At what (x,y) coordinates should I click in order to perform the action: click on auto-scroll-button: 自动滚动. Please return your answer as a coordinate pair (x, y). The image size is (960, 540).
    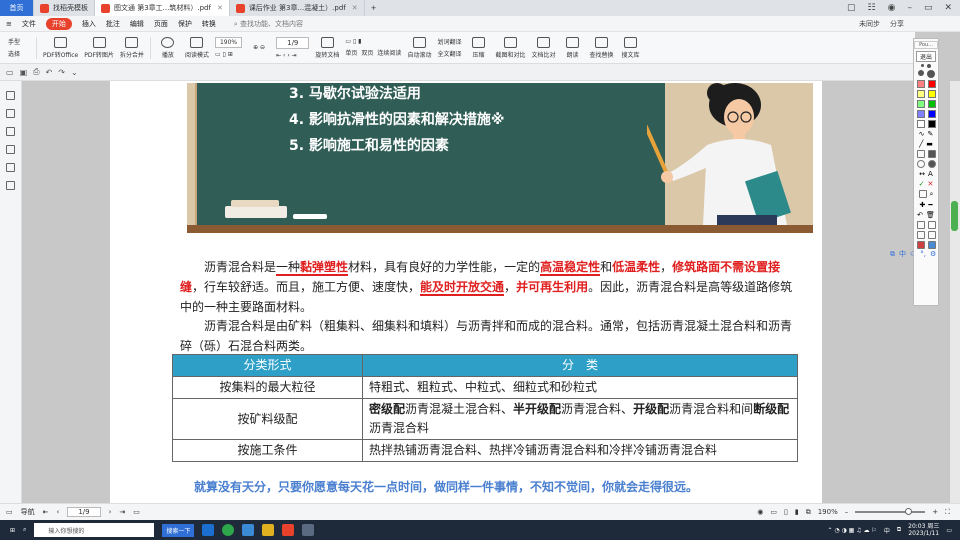
    Looking at the image, I should click on (419, 47).